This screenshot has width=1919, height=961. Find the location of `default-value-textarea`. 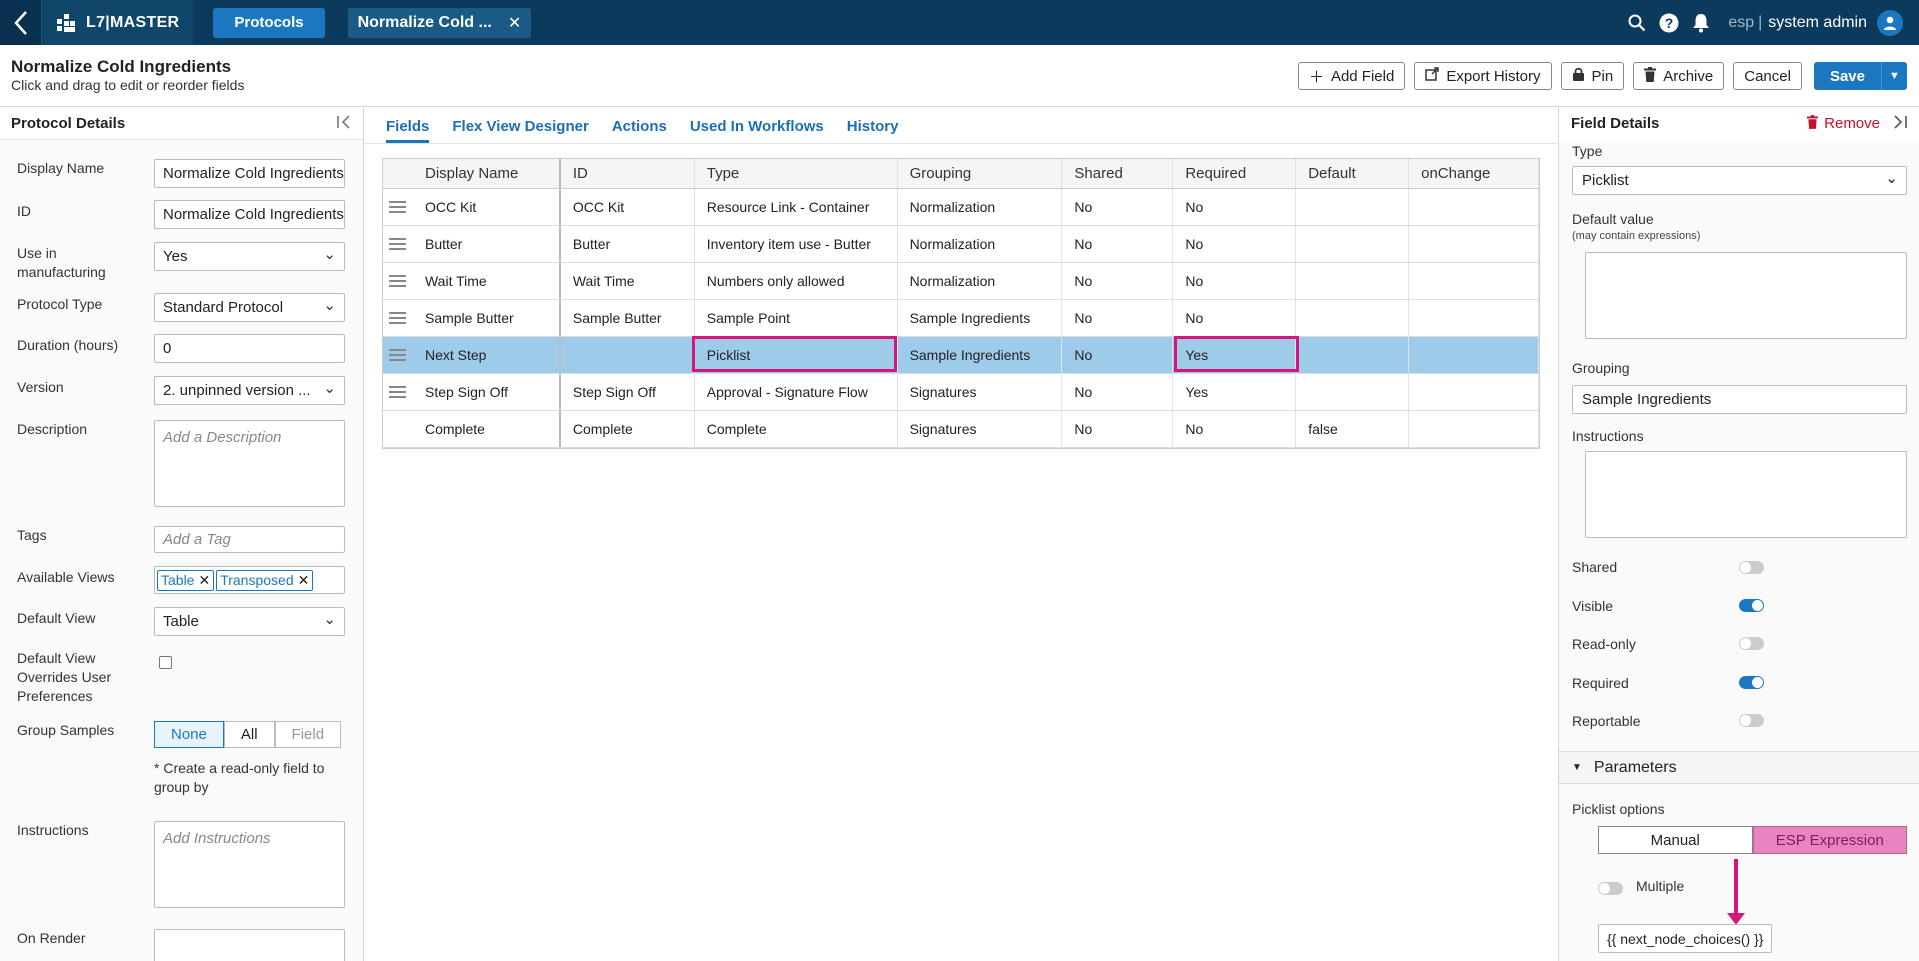

default-value-textarea is located at coordinates (1746, 295).